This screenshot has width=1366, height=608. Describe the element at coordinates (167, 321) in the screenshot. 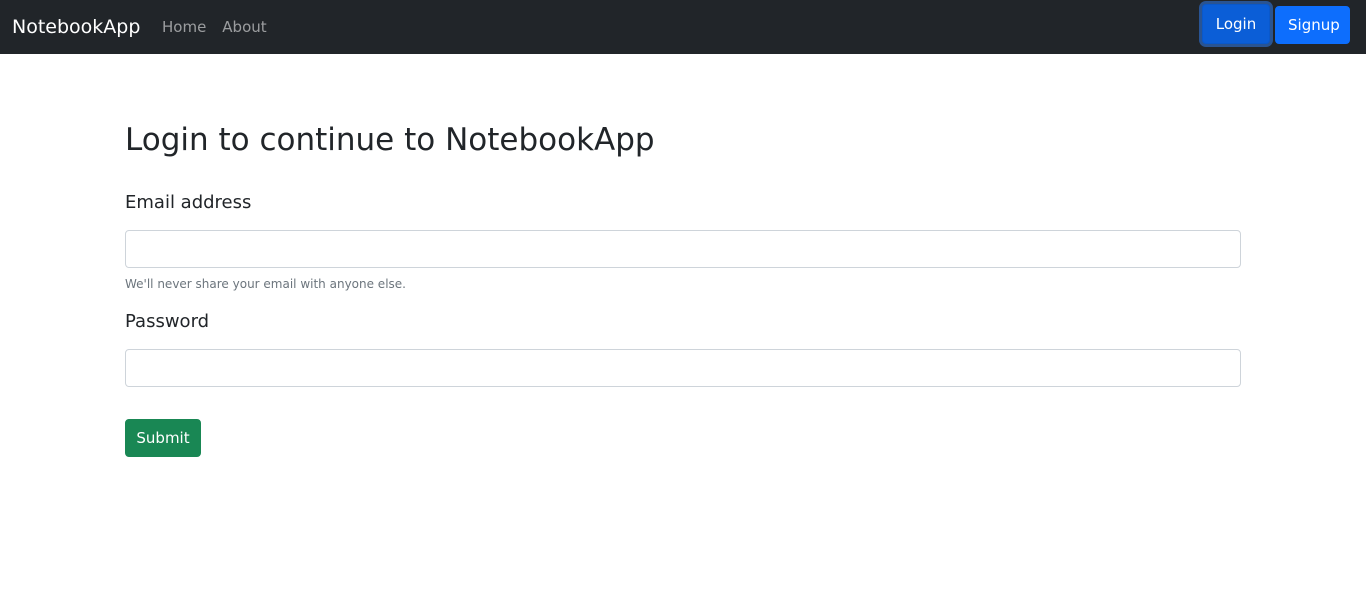

I see `password-label: Password` at that location.